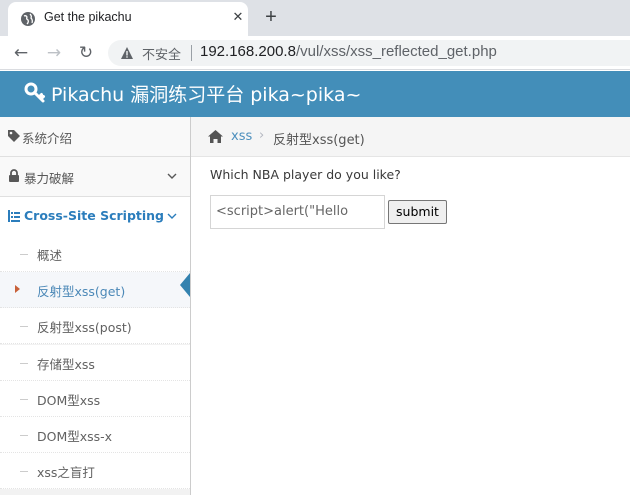 The width and height of the screenshot is (630, 495). I want to click on url-path: /vul/xss/xss_reflected_get.php, so click(396, 51).